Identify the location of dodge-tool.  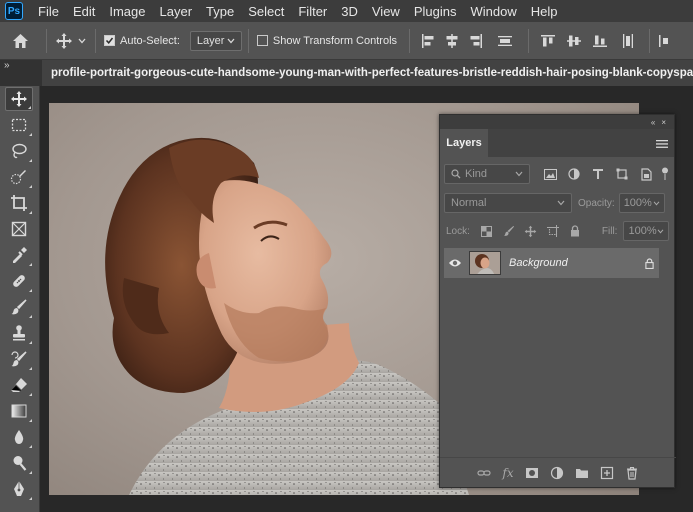
(19, 463).